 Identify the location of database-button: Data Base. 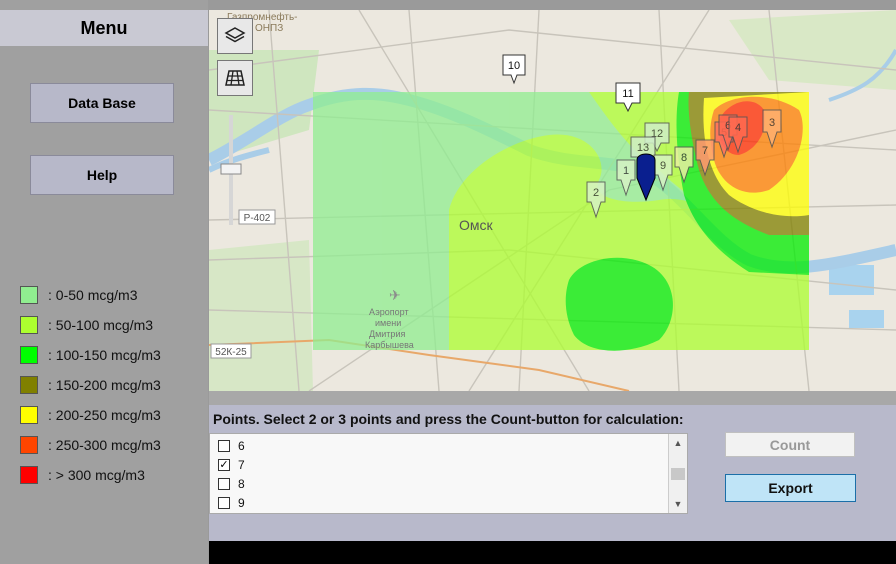
(102, 103).